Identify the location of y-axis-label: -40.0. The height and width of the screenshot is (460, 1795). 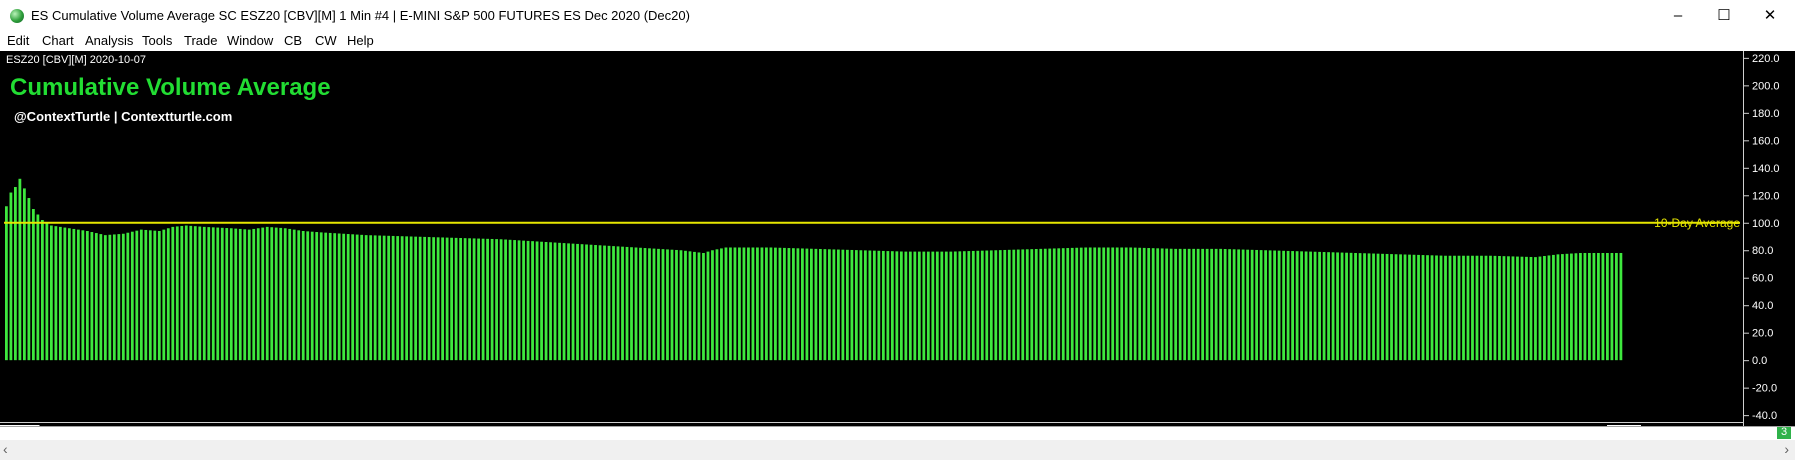
(1764, 416).